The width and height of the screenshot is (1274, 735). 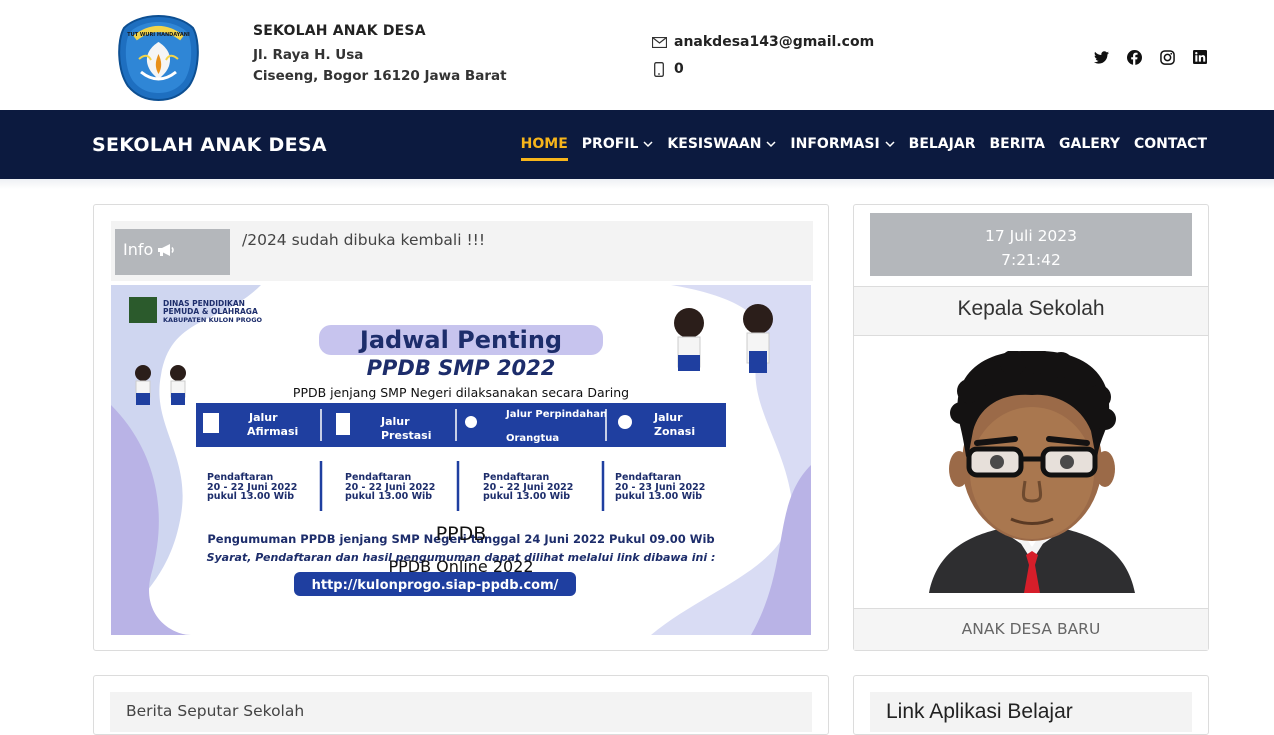 What do you see at coordinates (674, 431) in the screenshot?
I see `path-4-line2: Zonasi` at bounding box center [674, 431].